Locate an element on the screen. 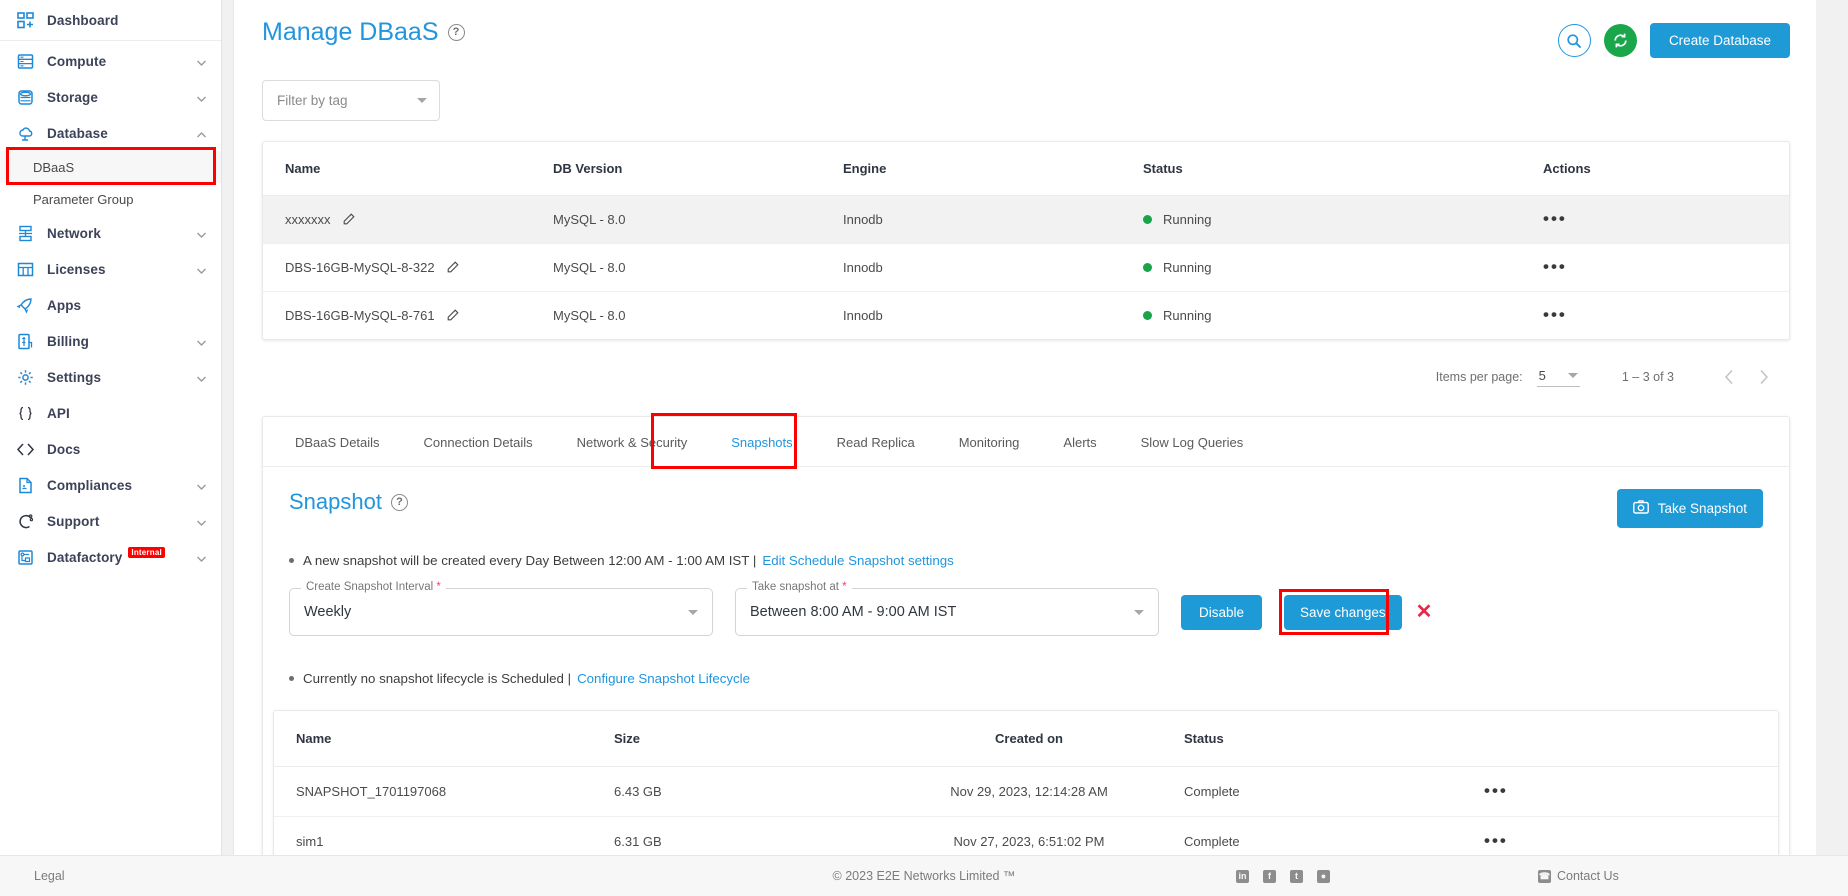  tab-dbaas-details: DBaaS Details is located at coordinates (337, 441).